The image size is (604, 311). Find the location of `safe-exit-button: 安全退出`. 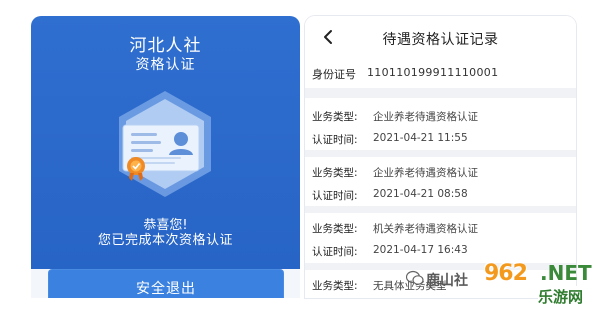

safe-exit-button: 安全退出 is located at coordinates (166, 283).